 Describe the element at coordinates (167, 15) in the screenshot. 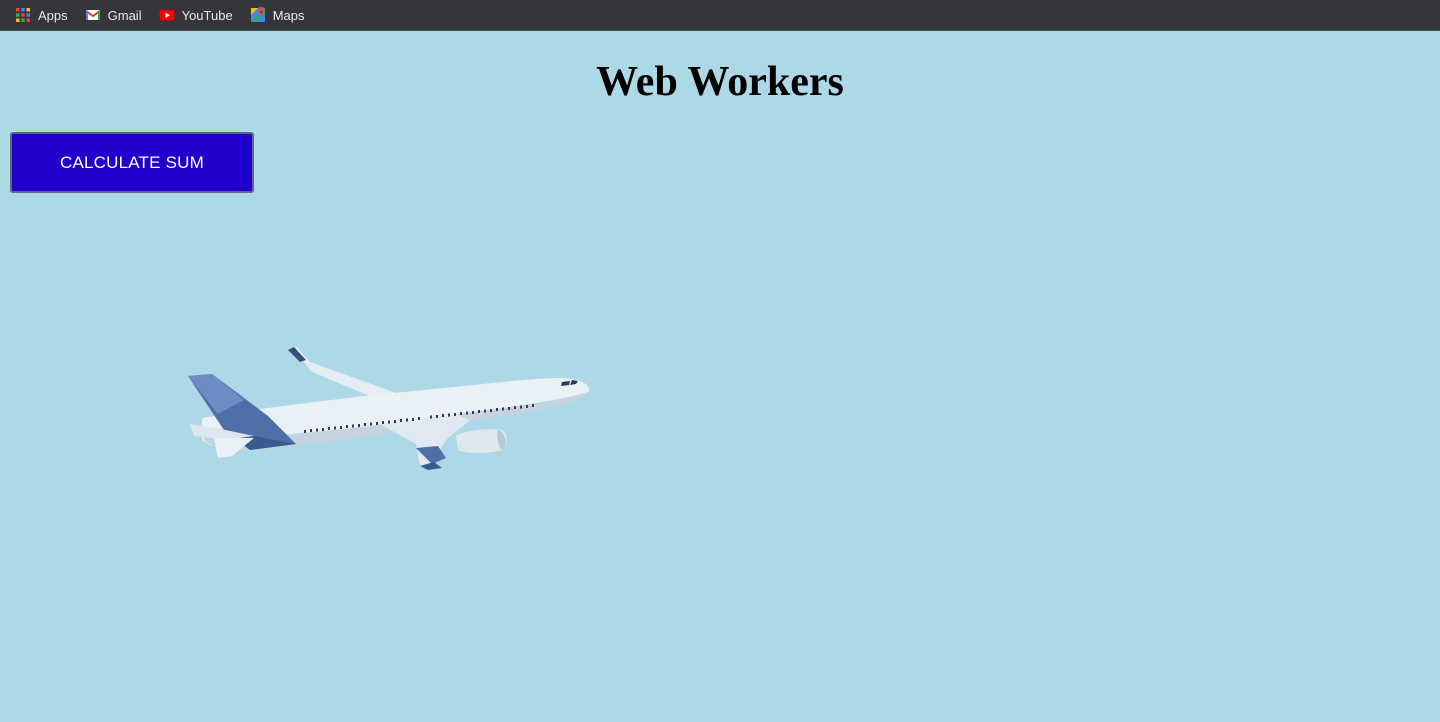

I see `youtube-icon` at that location.